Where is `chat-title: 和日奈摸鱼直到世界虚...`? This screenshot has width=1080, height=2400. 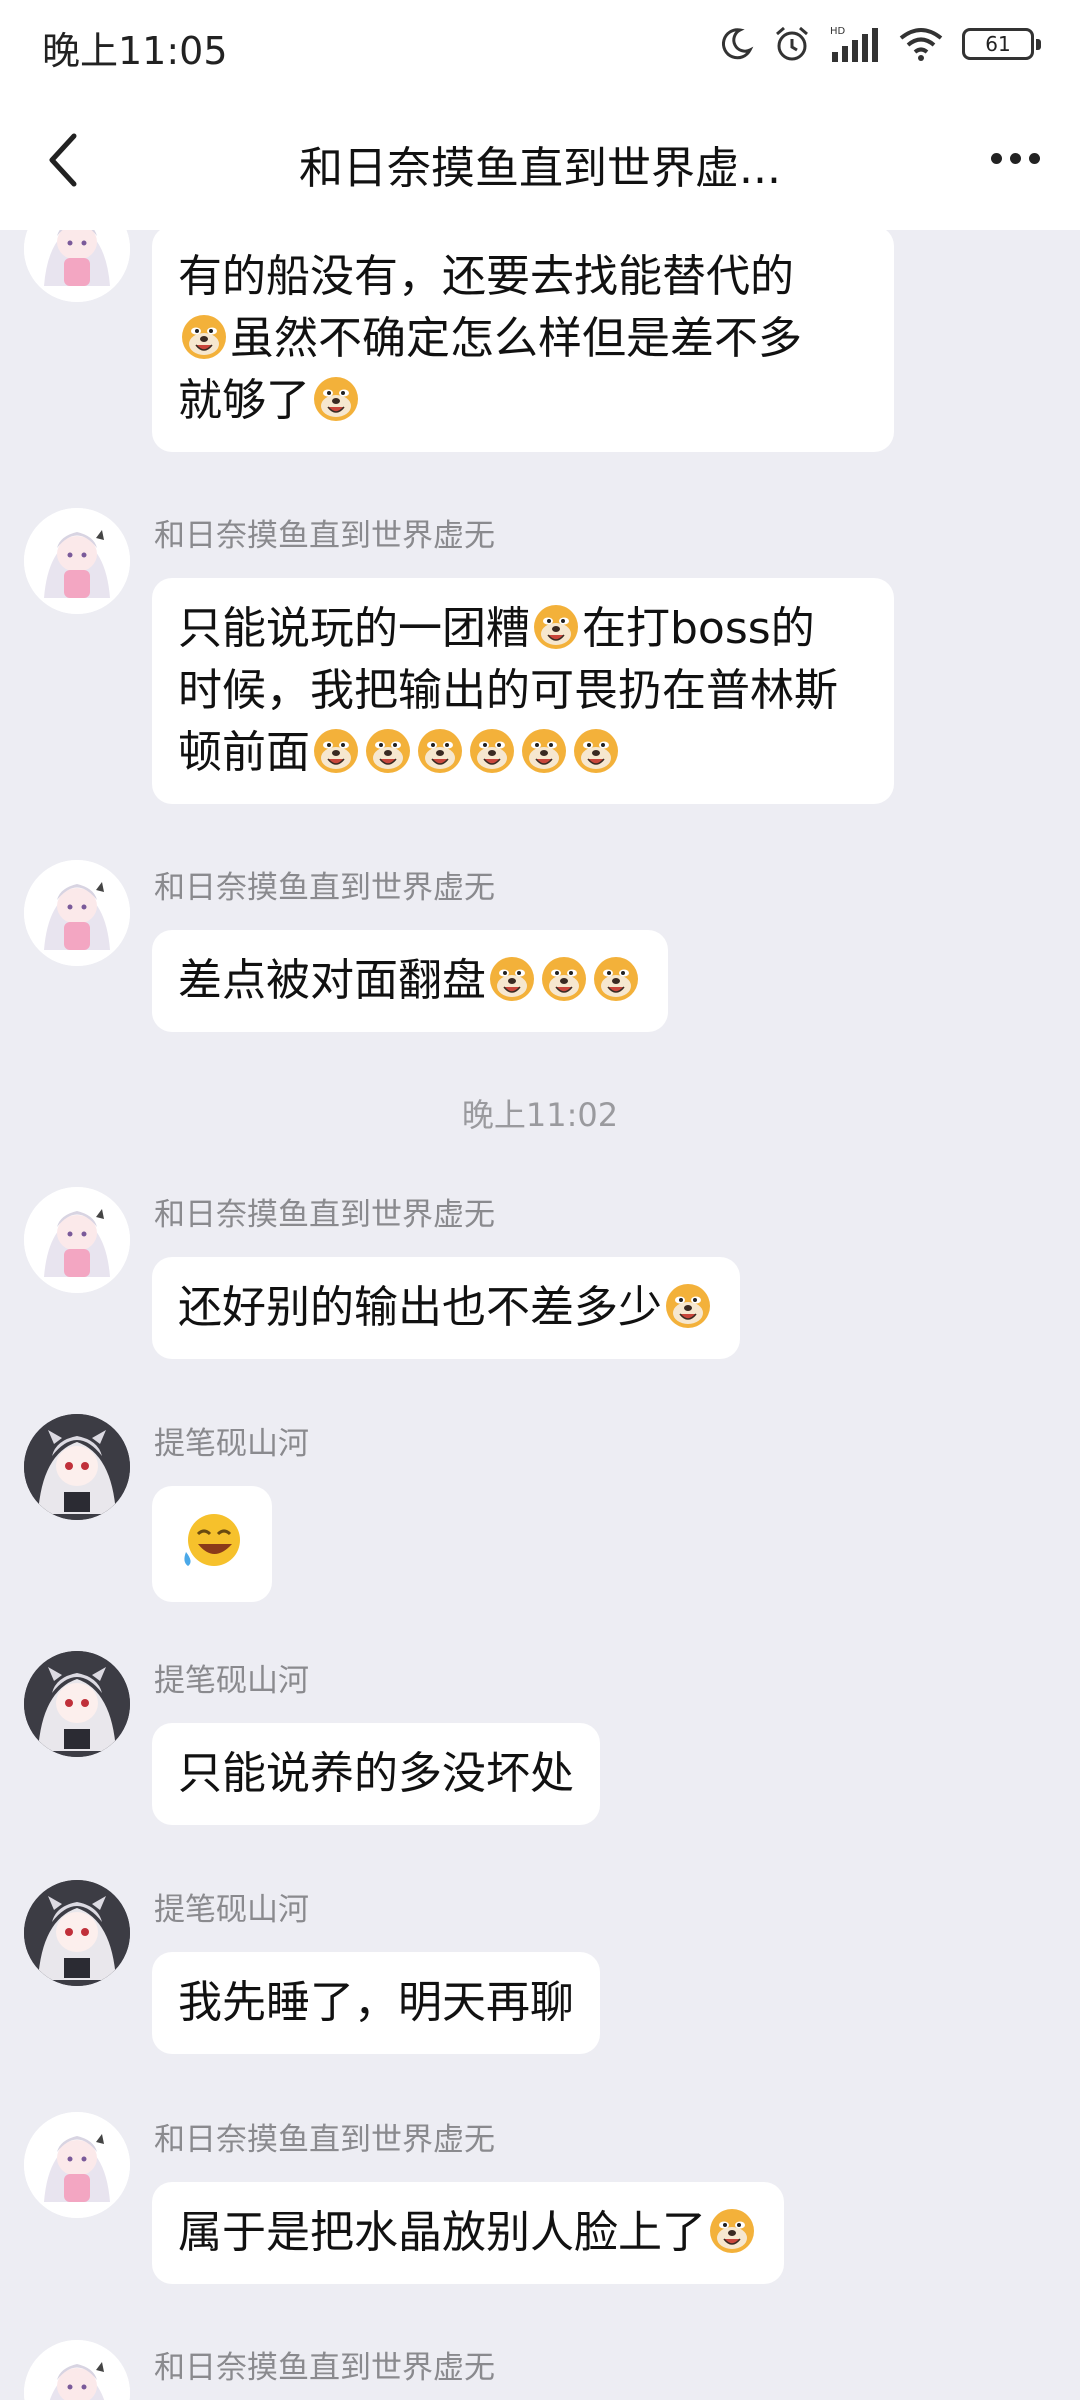 chat-title: 和日奈摸鱼直到世界虚... is located at coordinates (540, 164).